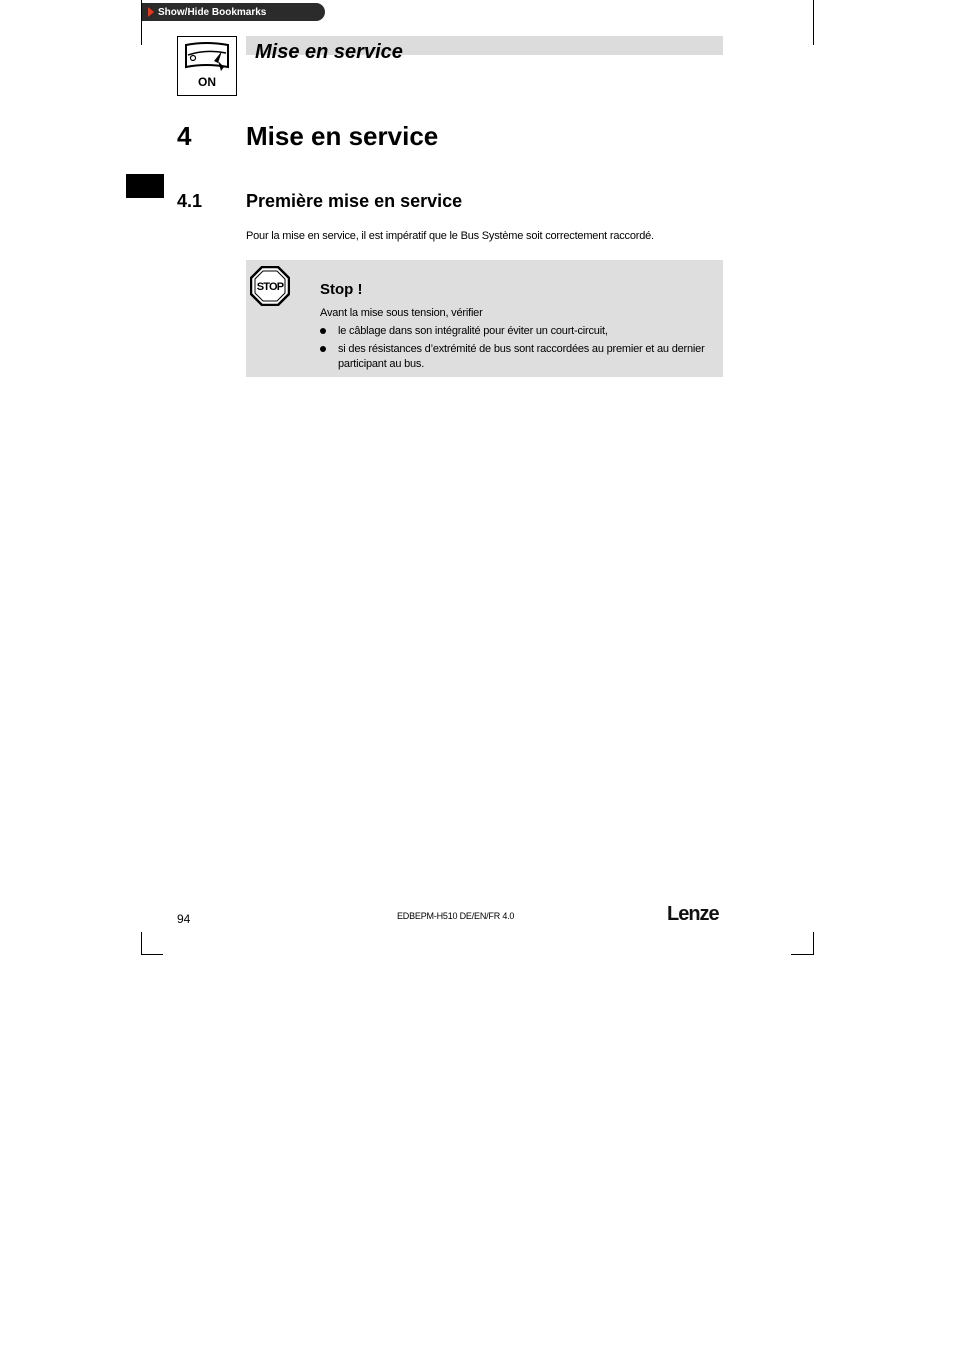  What do you see at coordinates (141, 22) in the screenshot?
I see `crop-mark-top-left` at bounding box center [141, 22].